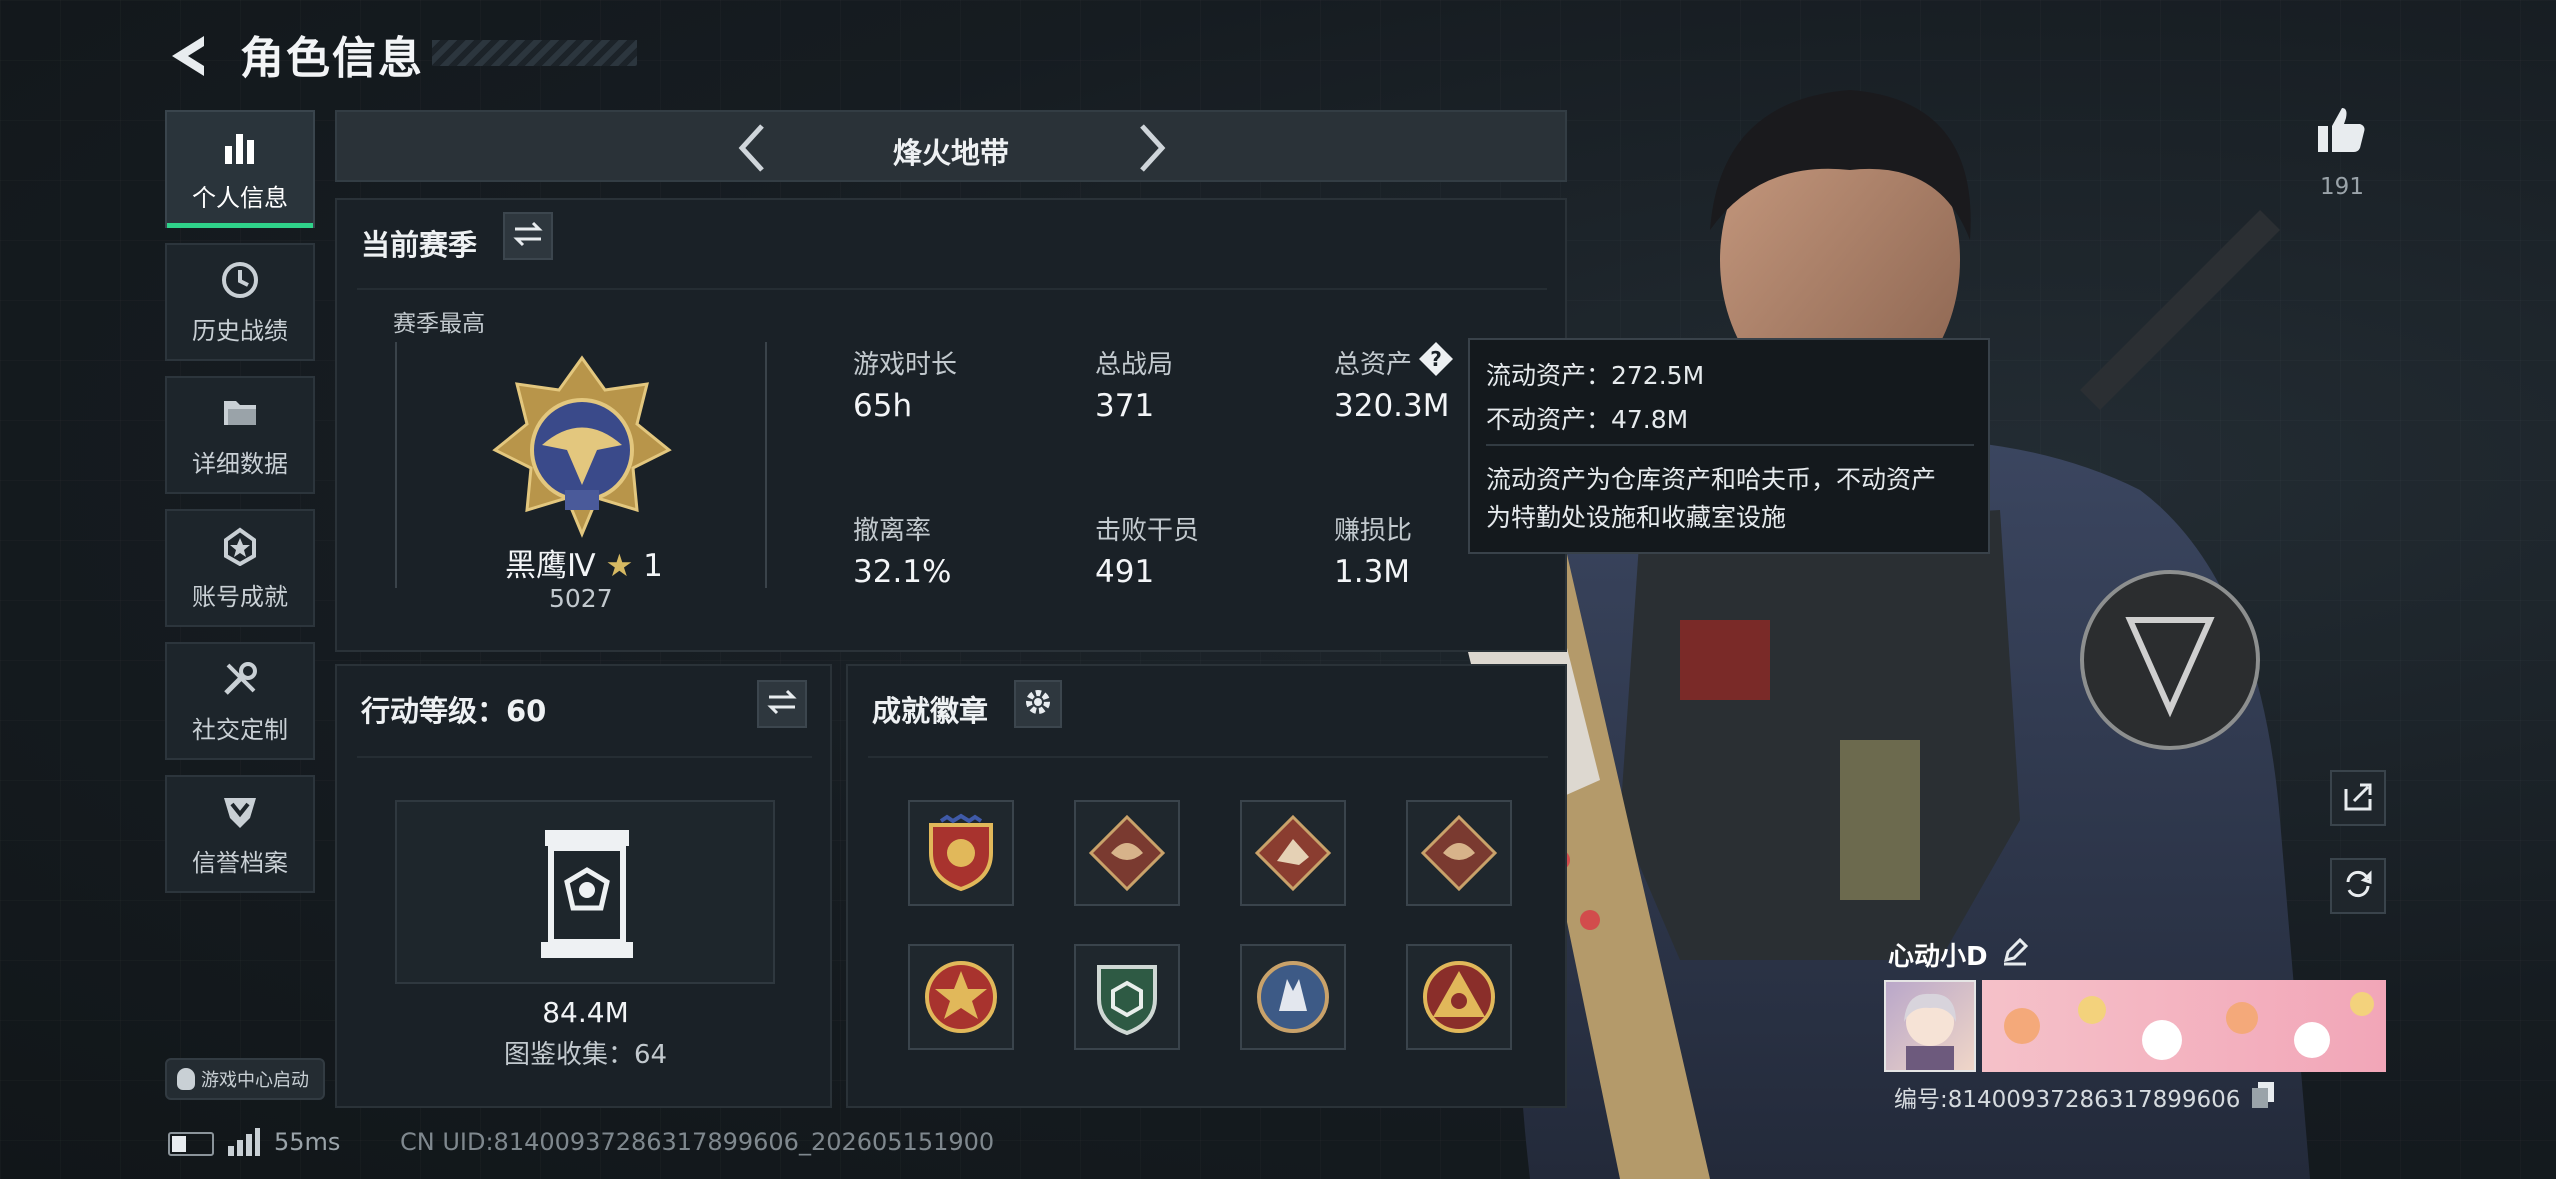 Image resolution: width=2556 pixels, height=1179 pixels. Describe the element at coordinates (905, 365) in the screenshot. I see `stat-label-playtime: 游戏时长` at that location.